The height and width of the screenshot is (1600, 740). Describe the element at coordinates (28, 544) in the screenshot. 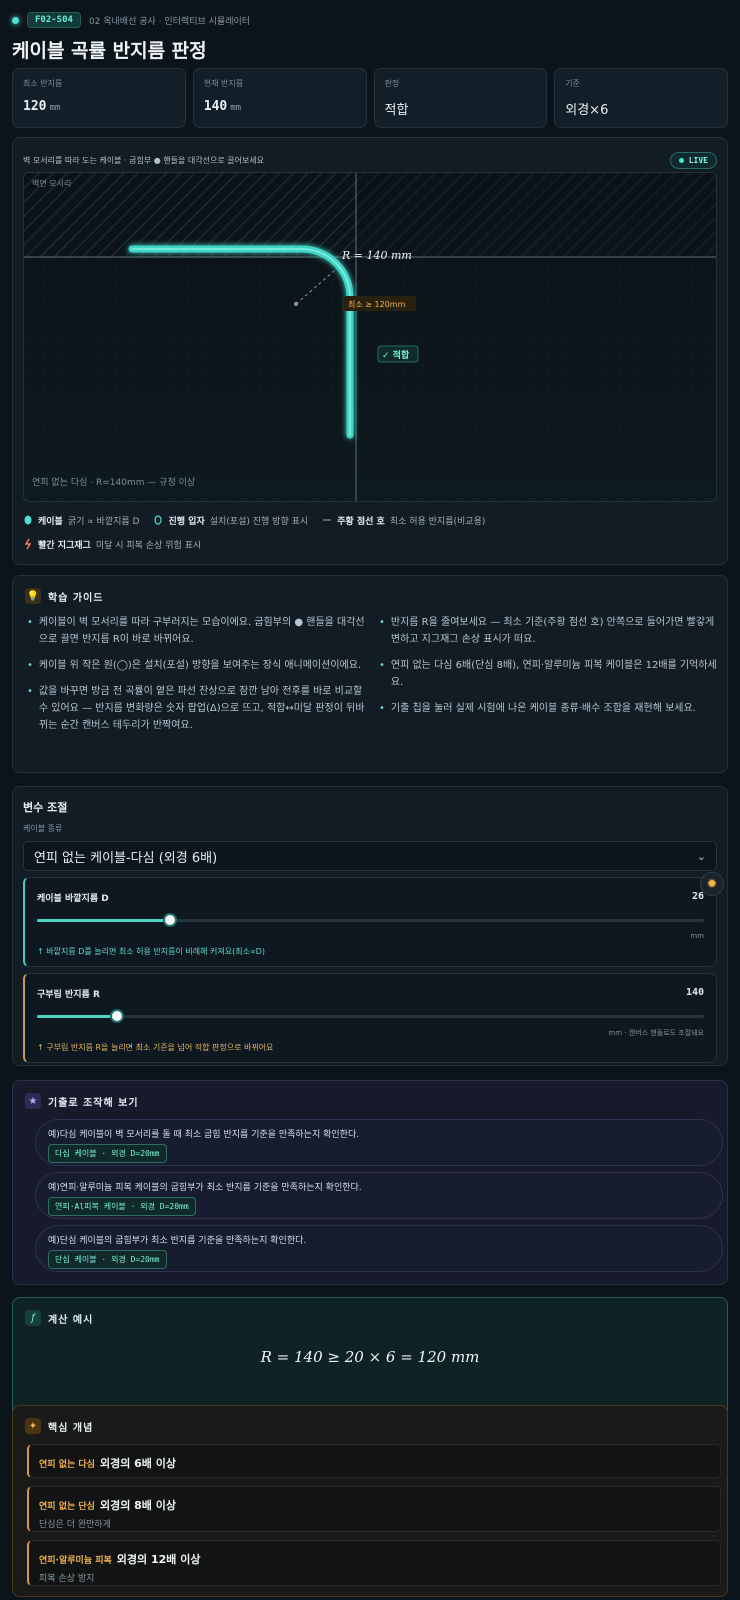

I see `zigzag-icon` at that location.